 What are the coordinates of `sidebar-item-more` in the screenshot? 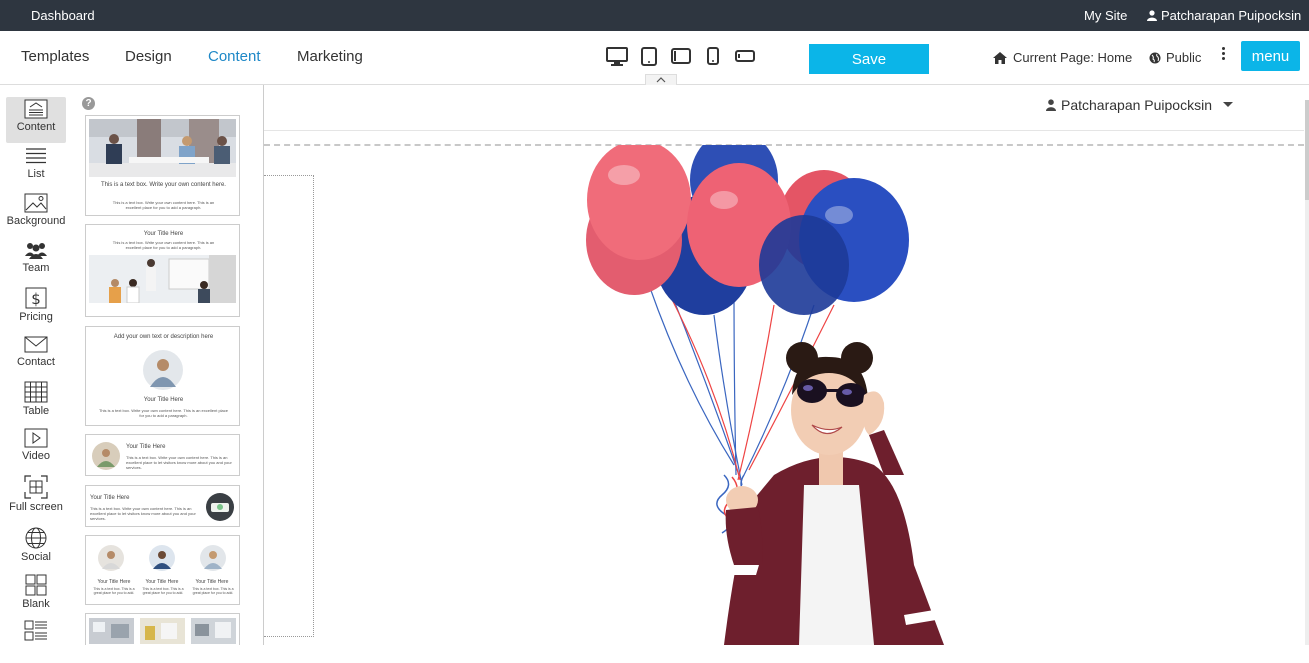 It's located at (36, 640).